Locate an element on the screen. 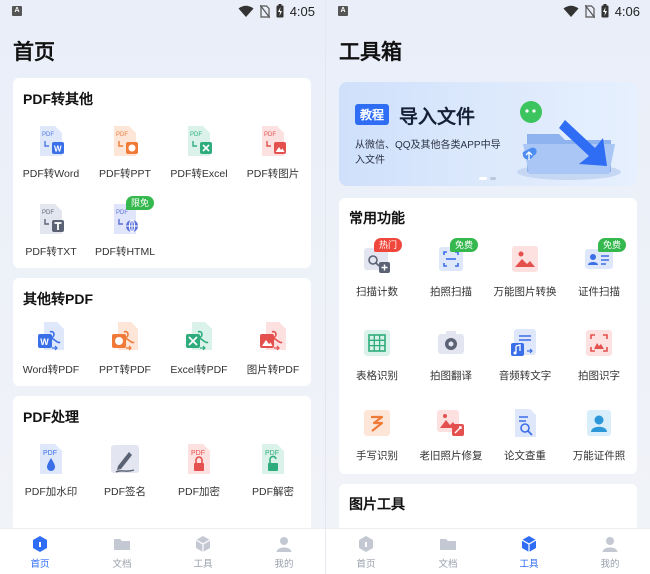 The height and width of the screenshot is (574, 650). pdf-decrypt-label: PDF解密 is located at coordinates (273, 492).